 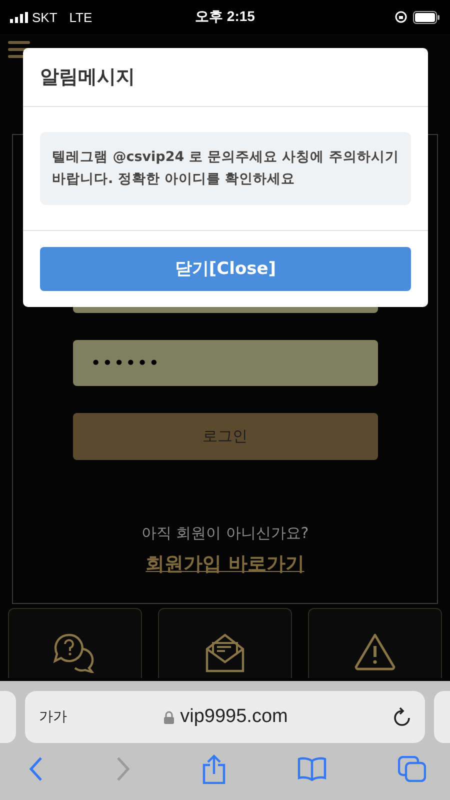 I want to click on rotation-lock-icon, so click(x=400, y=17).